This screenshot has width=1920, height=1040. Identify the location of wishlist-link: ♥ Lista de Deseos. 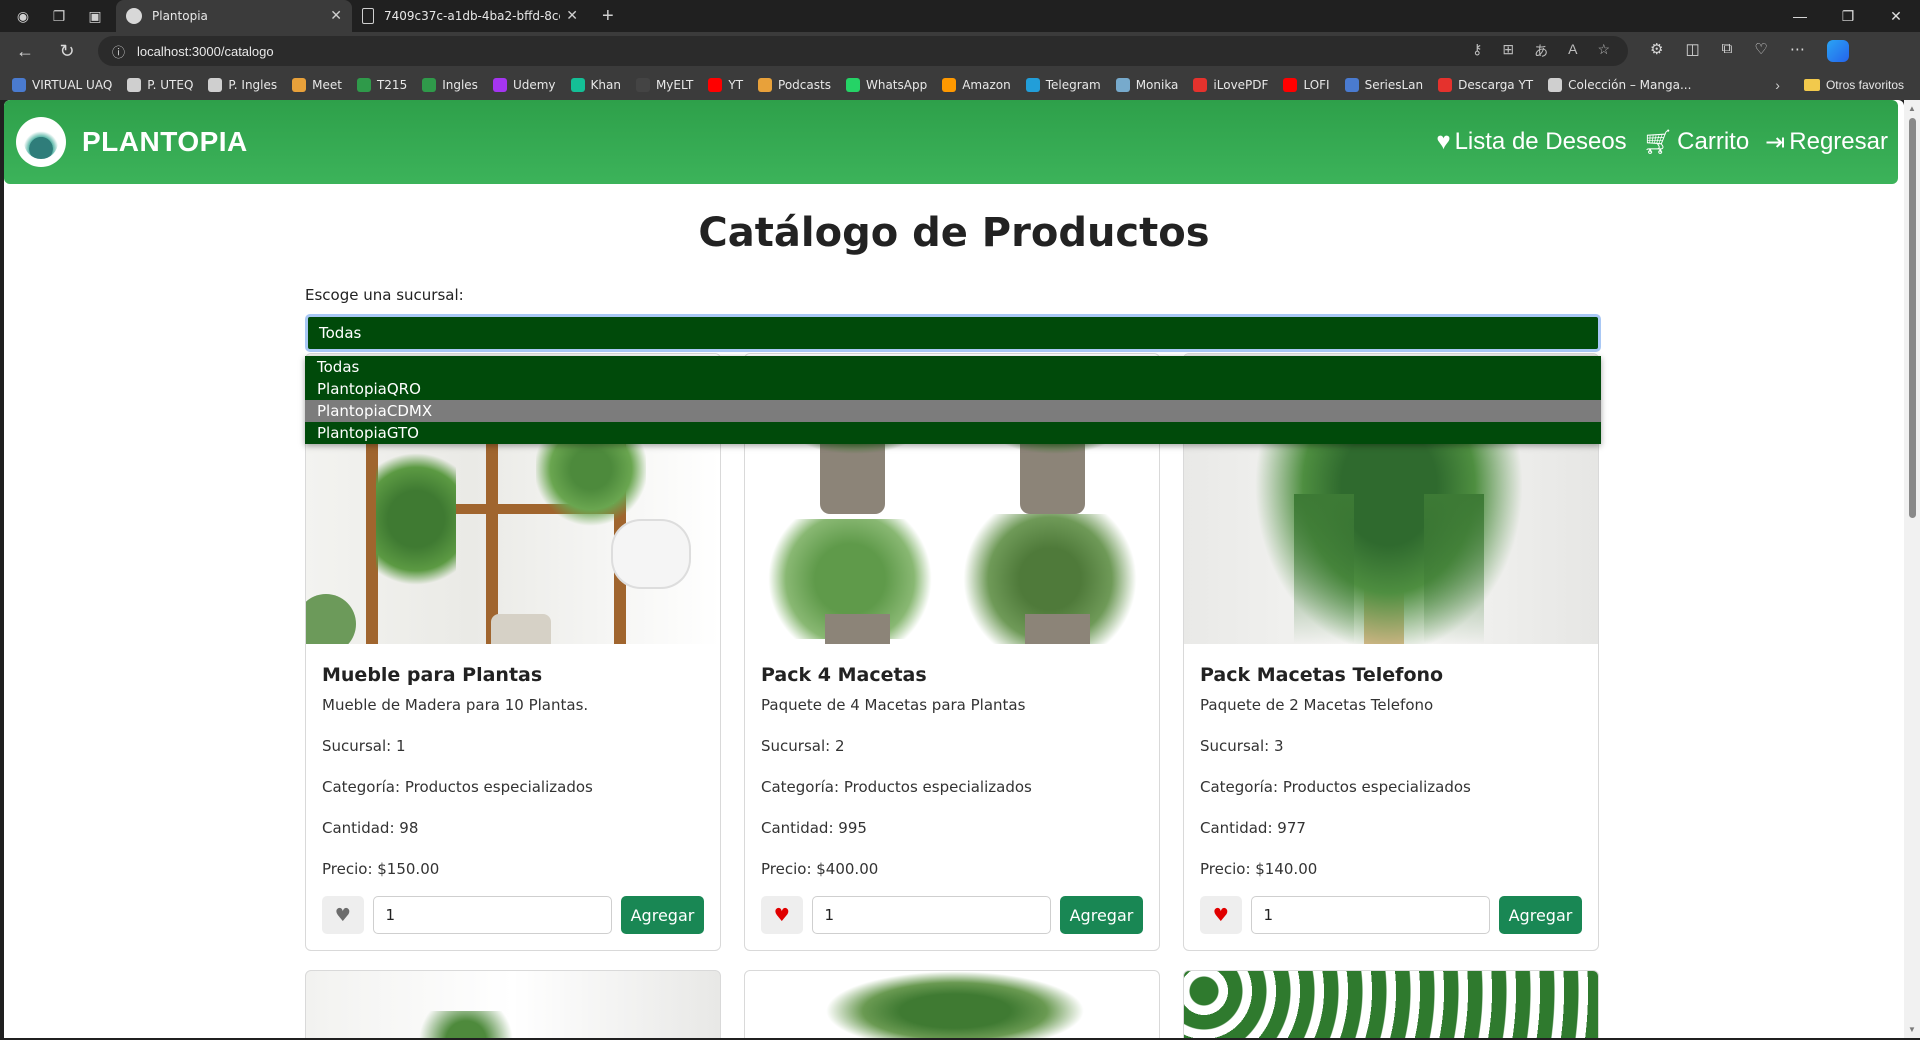
(1531, 142).